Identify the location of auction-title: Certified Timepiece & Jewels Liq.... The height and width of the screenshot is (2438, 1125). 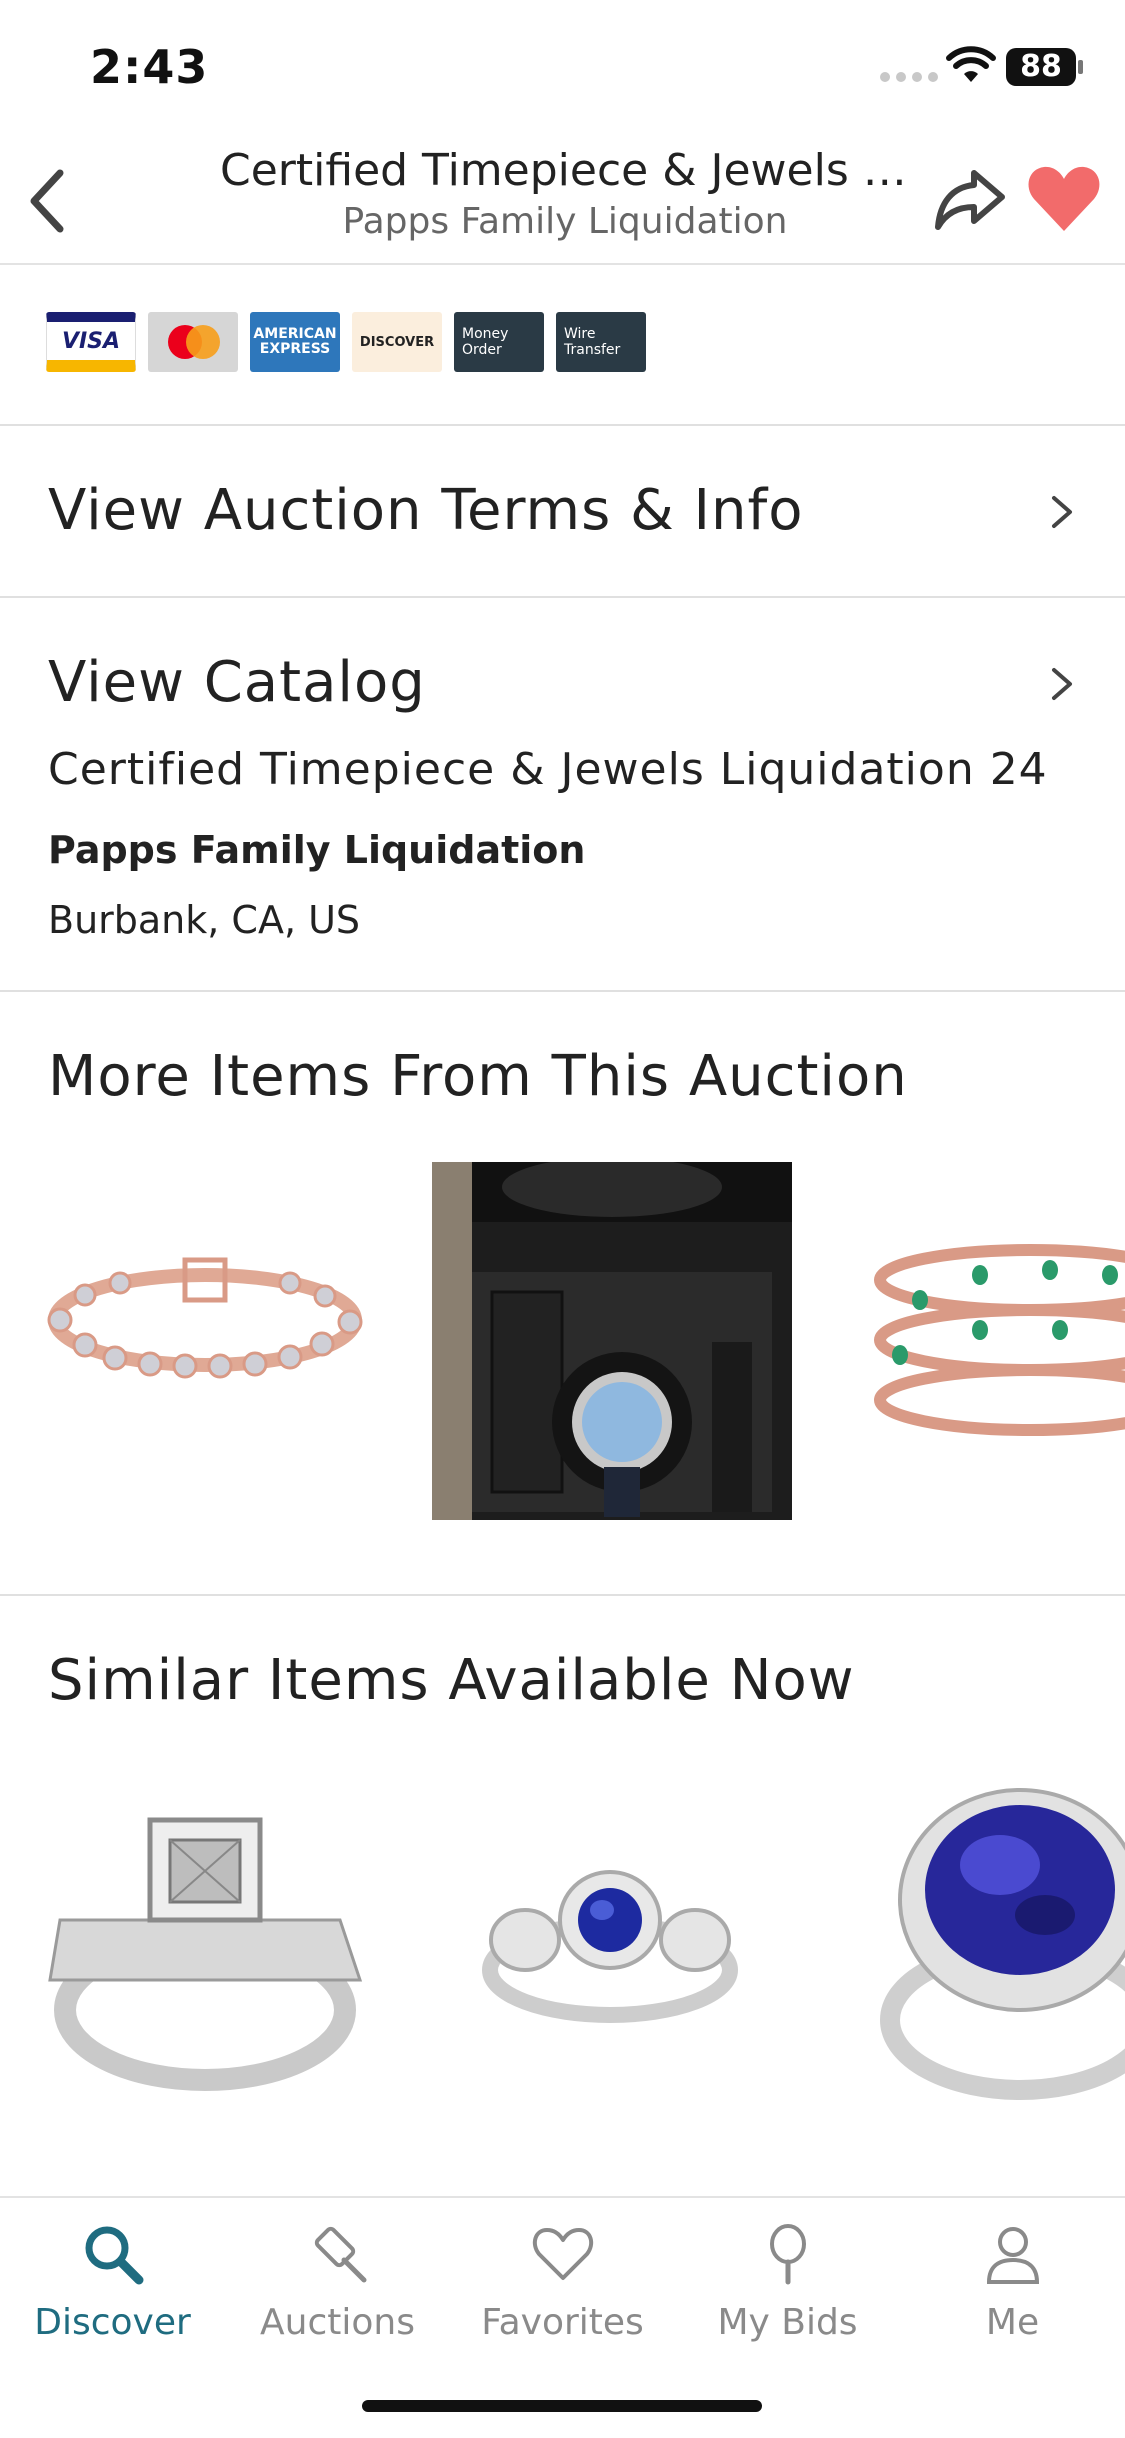
(565, 170).